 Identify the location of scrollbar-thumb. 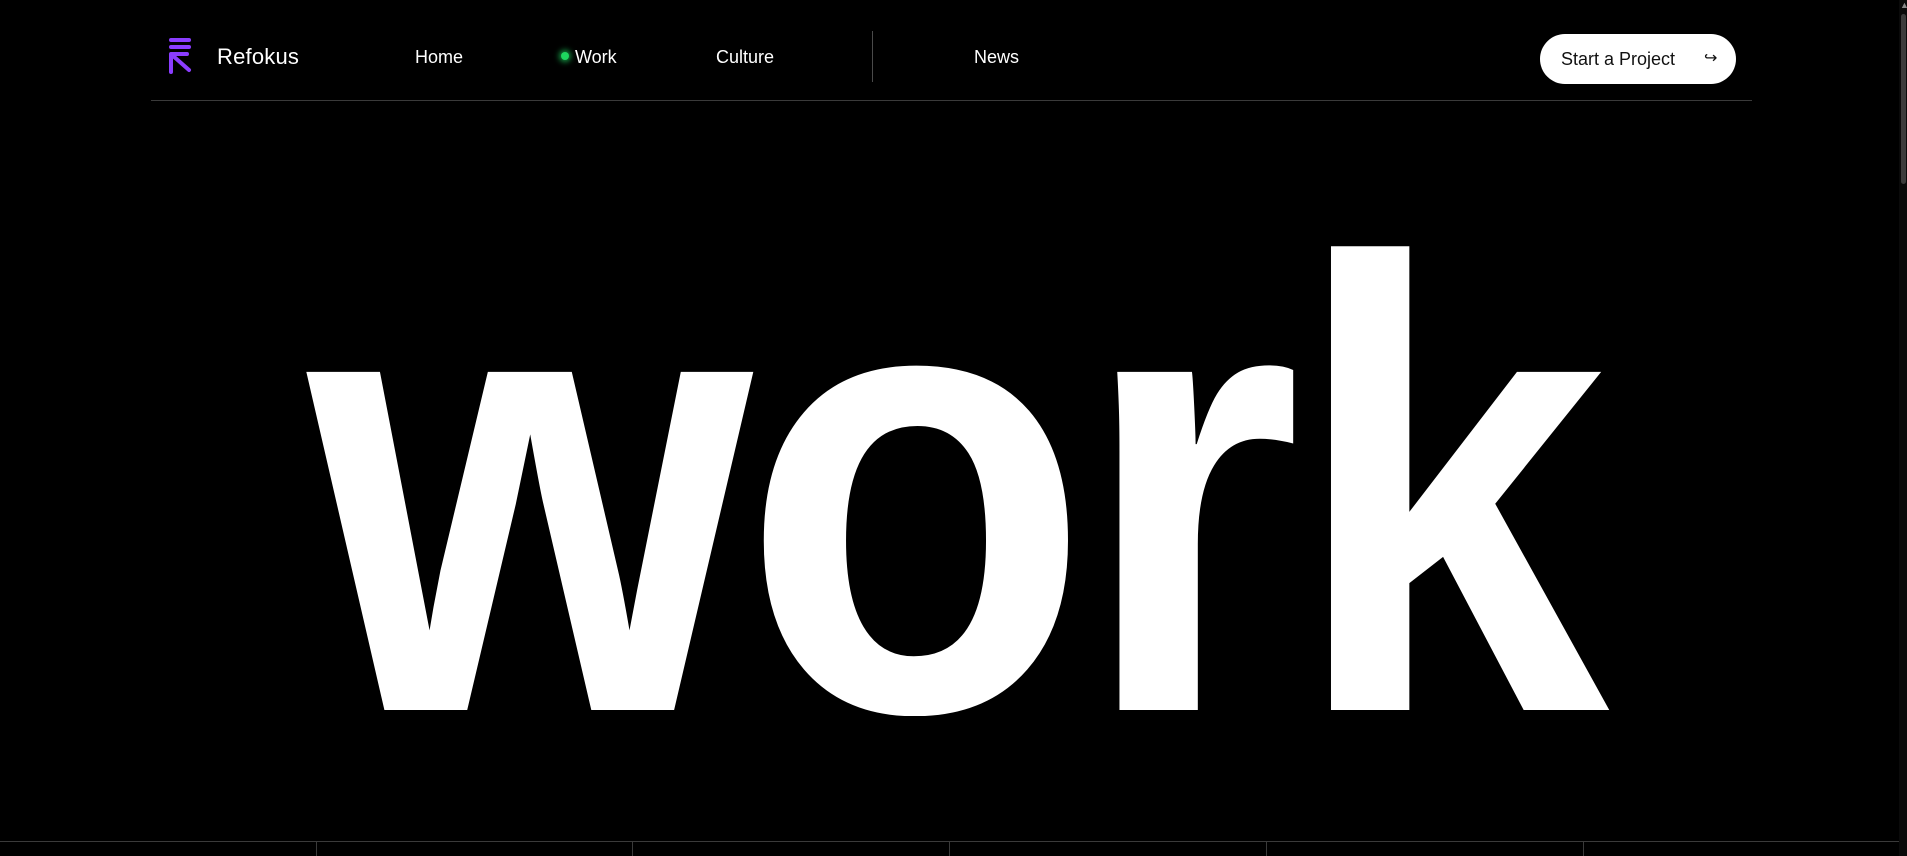
(1903, 99).